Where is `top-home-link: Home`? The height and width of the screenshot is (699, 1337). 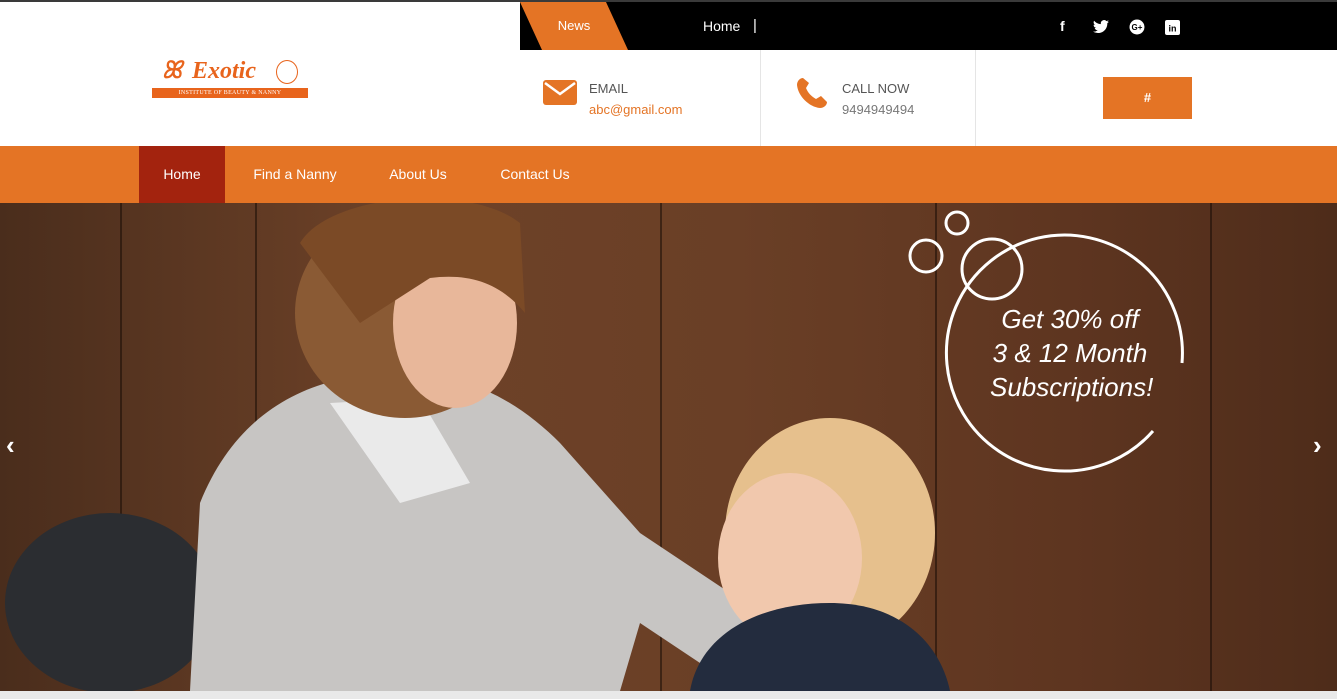 top-home-link: Home is located at coordinates (721, 26).